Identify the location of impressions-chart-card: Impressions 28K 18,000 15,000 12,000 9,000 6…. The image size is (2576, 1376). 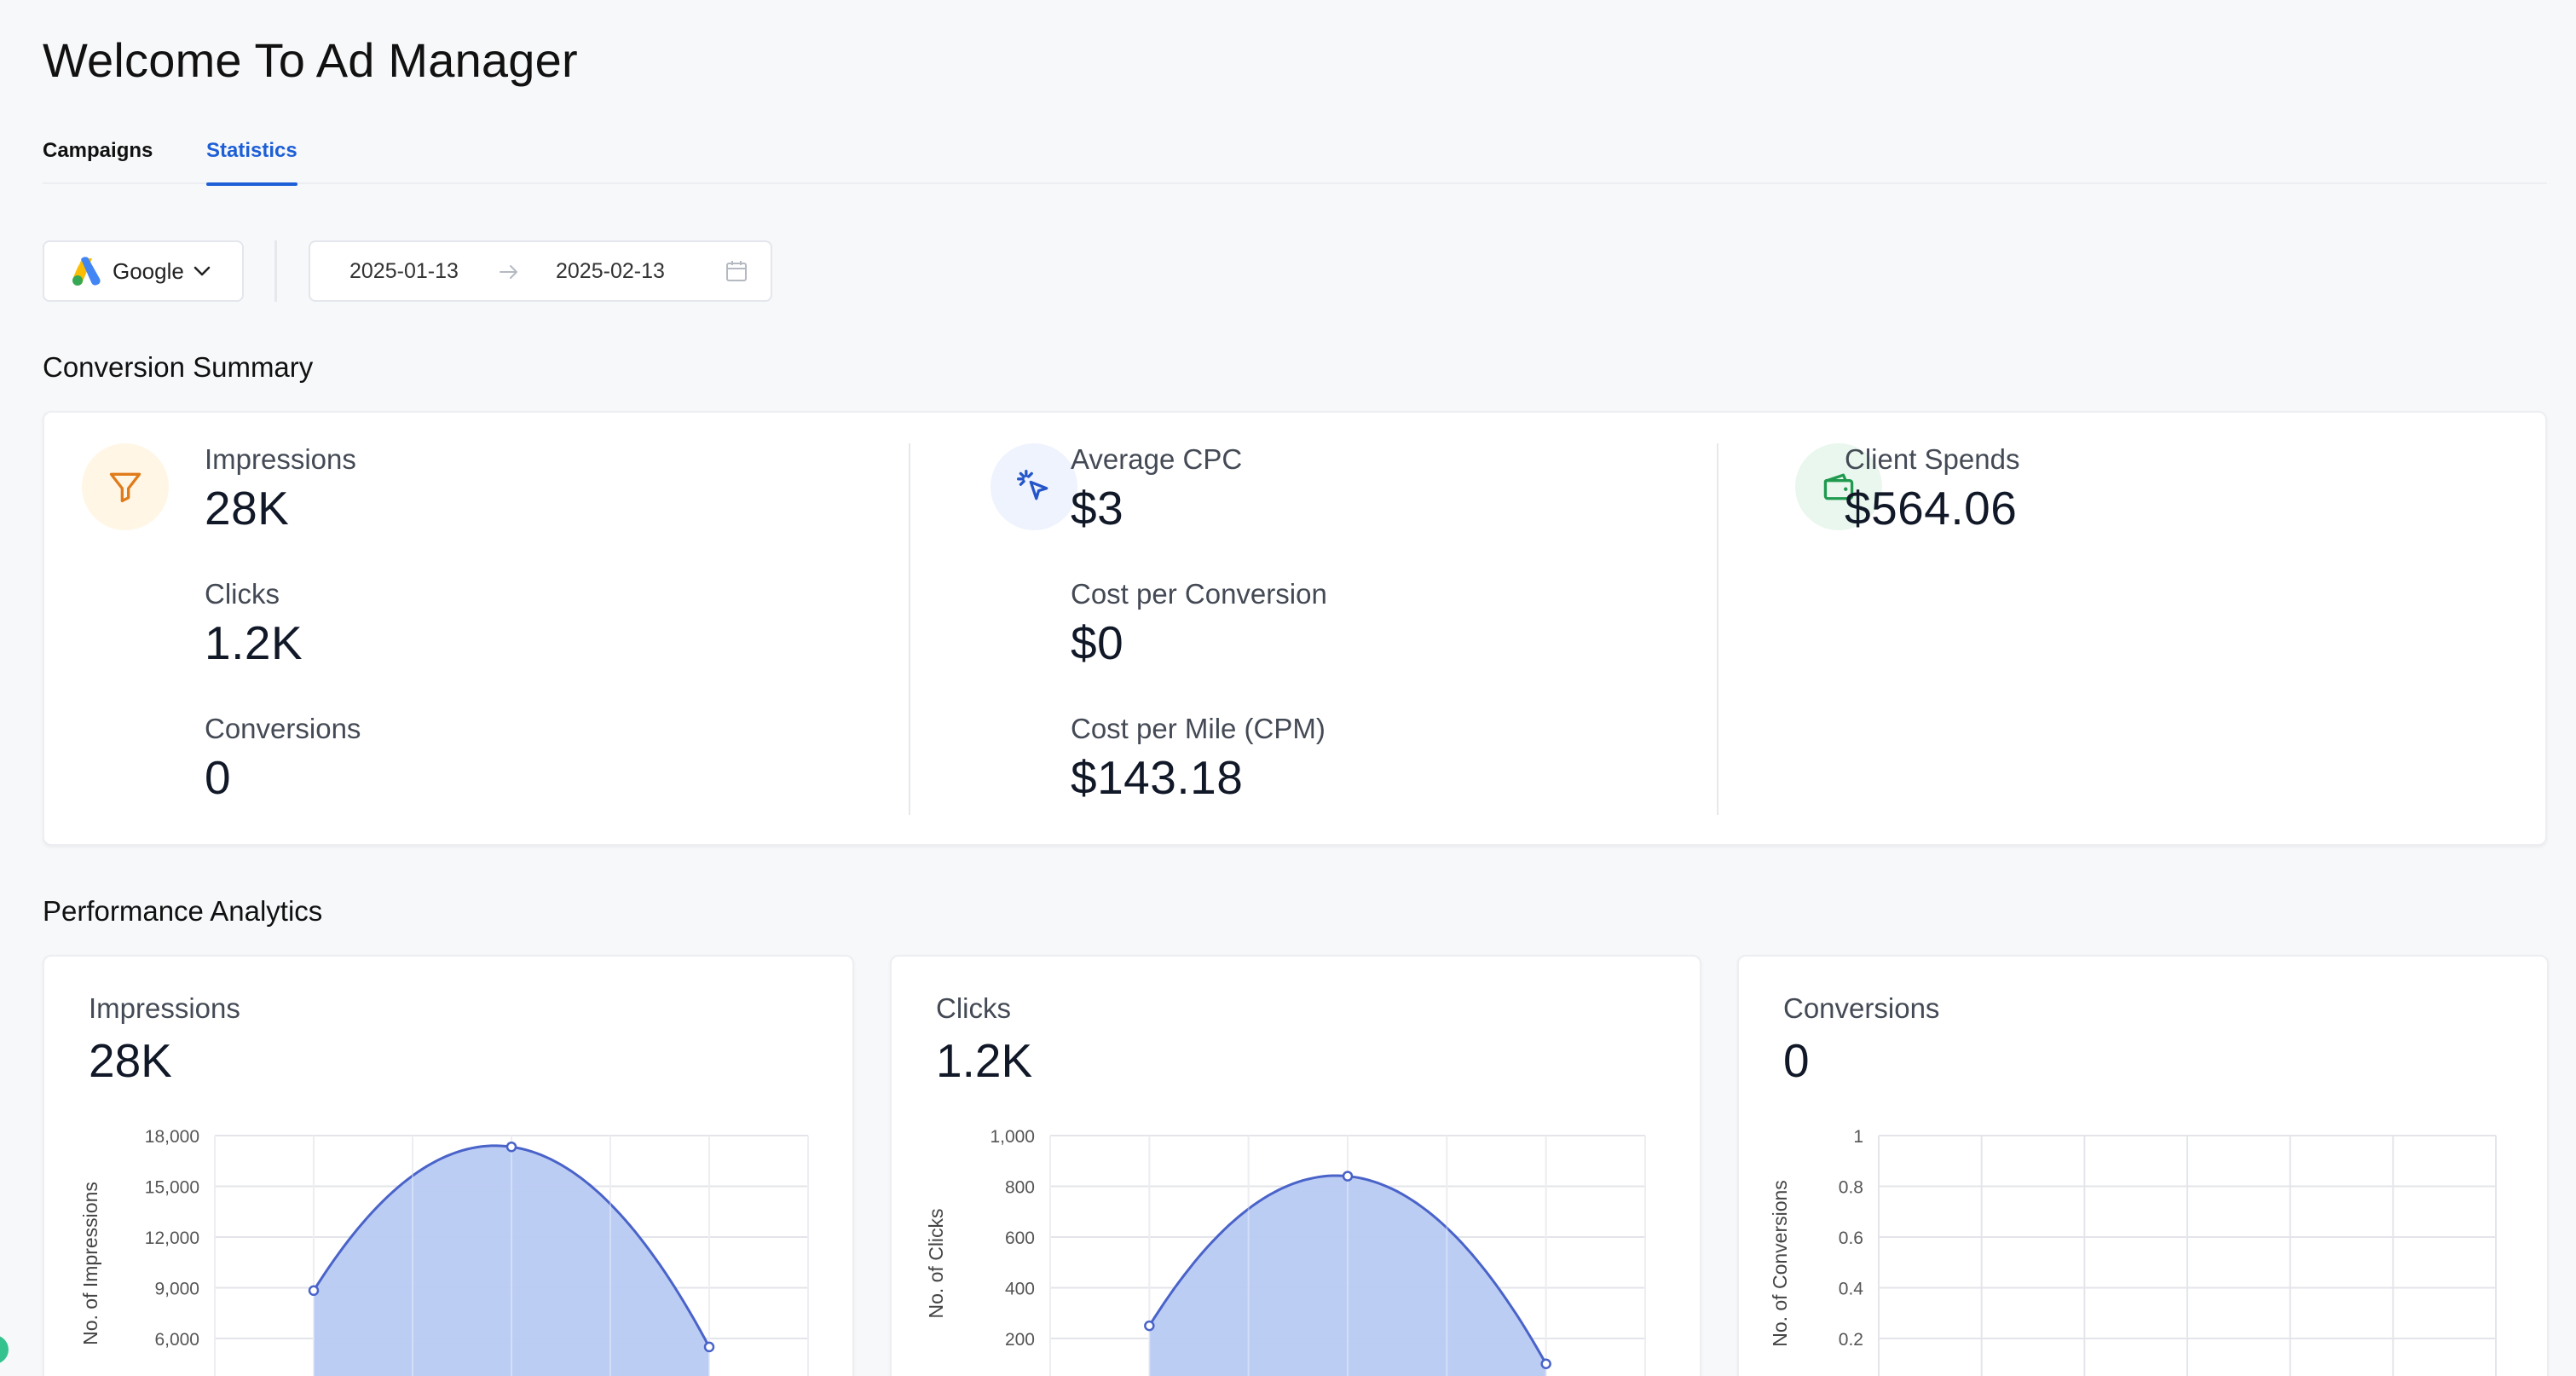
(448, 1165).